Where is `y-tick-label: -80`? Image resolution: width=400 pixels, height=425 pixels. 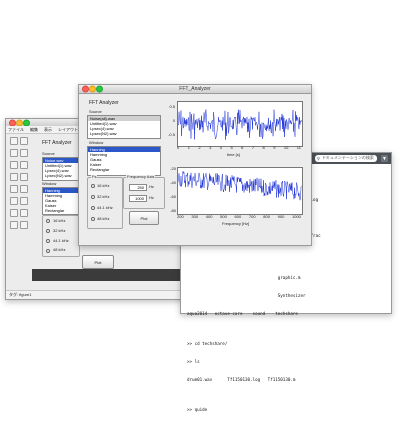
y-tick-label: -80 is located at coordinates (173, 210).